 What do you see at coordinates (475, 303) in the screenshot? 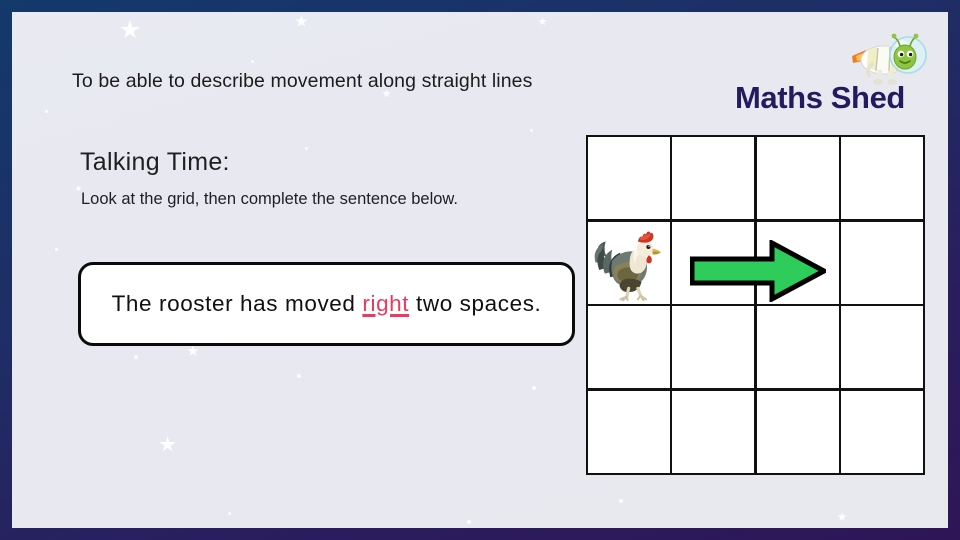
I see `answer-sentence-suffix: two spaces.` at bounding box center [475, 303].